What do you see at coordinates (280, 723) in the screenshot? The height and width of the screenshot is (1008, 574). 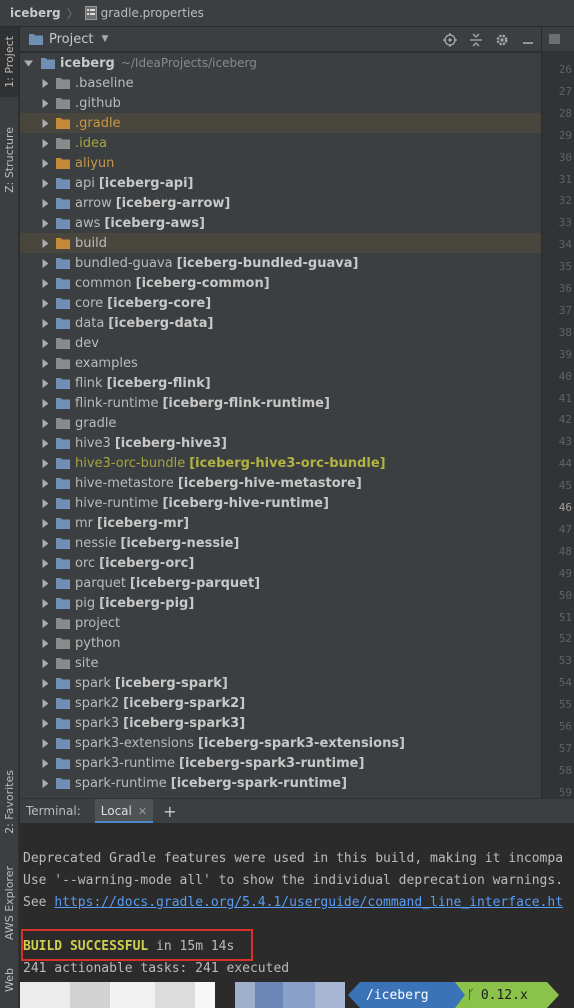 I see `tree-item: spark3 [iceberg-spark3]` at bounding box center [280, 723].